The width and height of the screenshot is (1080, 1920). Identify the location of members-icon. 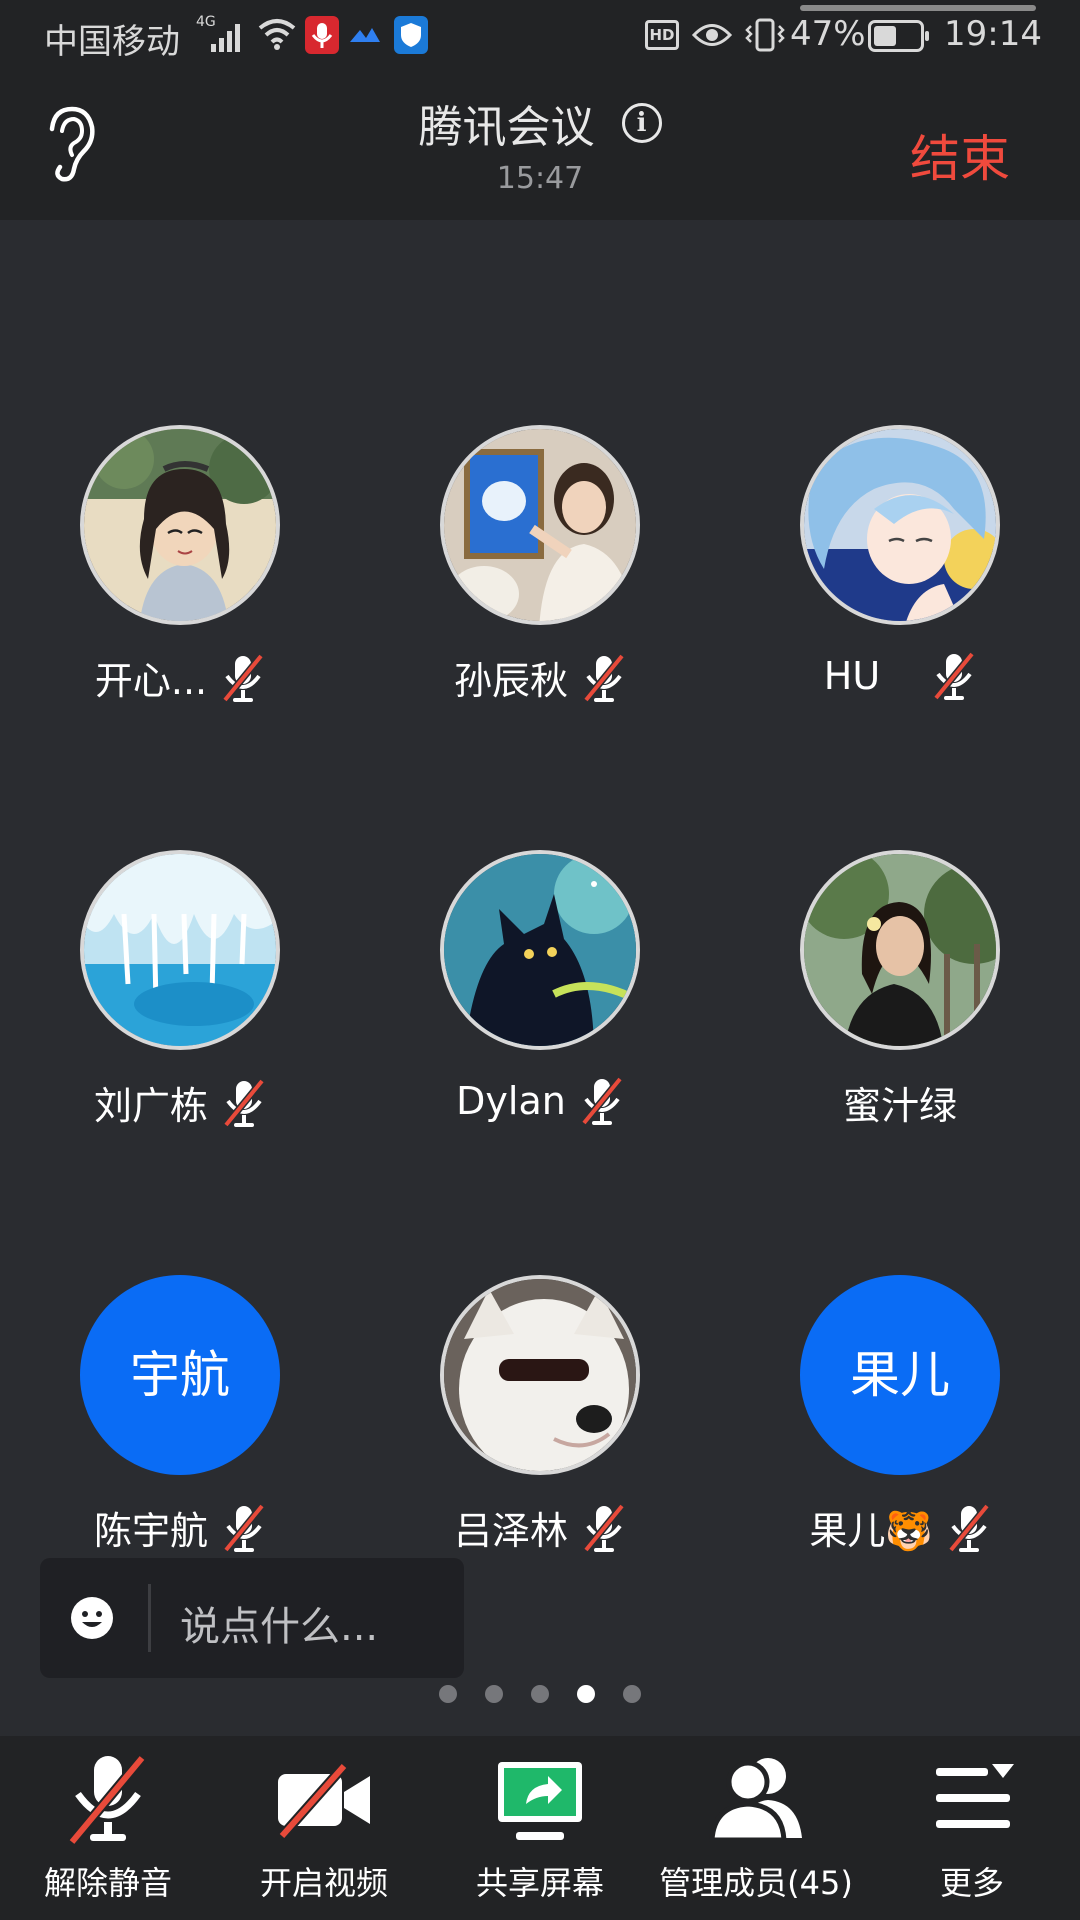
(755, 1800).